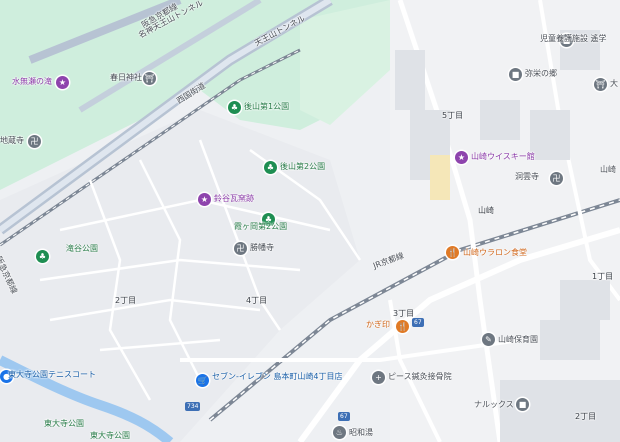 The width and height of the screenshot is (620, 442). Describe the element at coordinates (277, 377) in the screenshot. I see `poi-label-seven-eleven: セブン-イレブン 島本町山崎4丁目店` at that location.